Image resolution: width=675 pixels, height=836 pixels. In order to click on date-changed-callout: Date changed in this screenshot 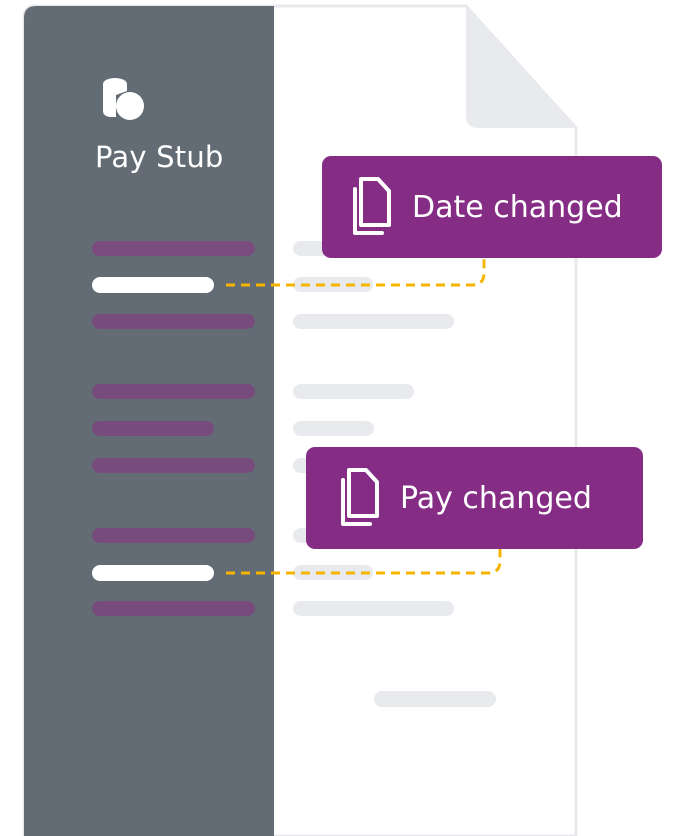, I will do `click(492, 207)`.